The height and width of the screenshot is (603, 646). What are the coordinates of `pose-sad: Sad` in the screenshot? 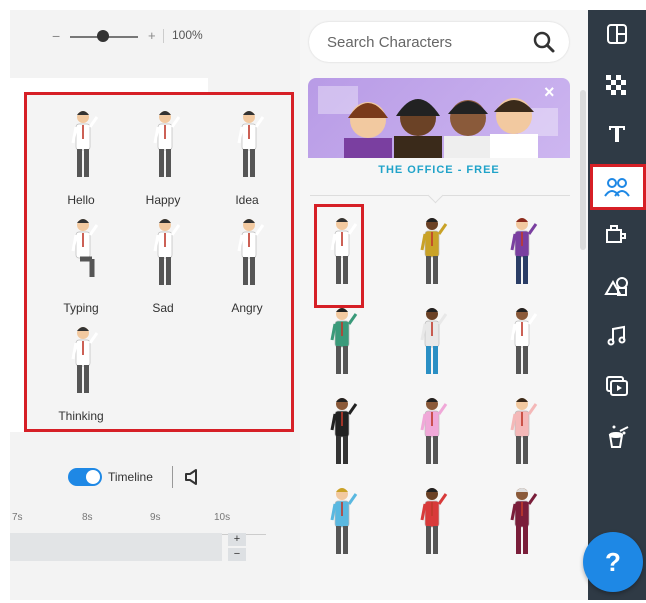 It's located at (163, 264).